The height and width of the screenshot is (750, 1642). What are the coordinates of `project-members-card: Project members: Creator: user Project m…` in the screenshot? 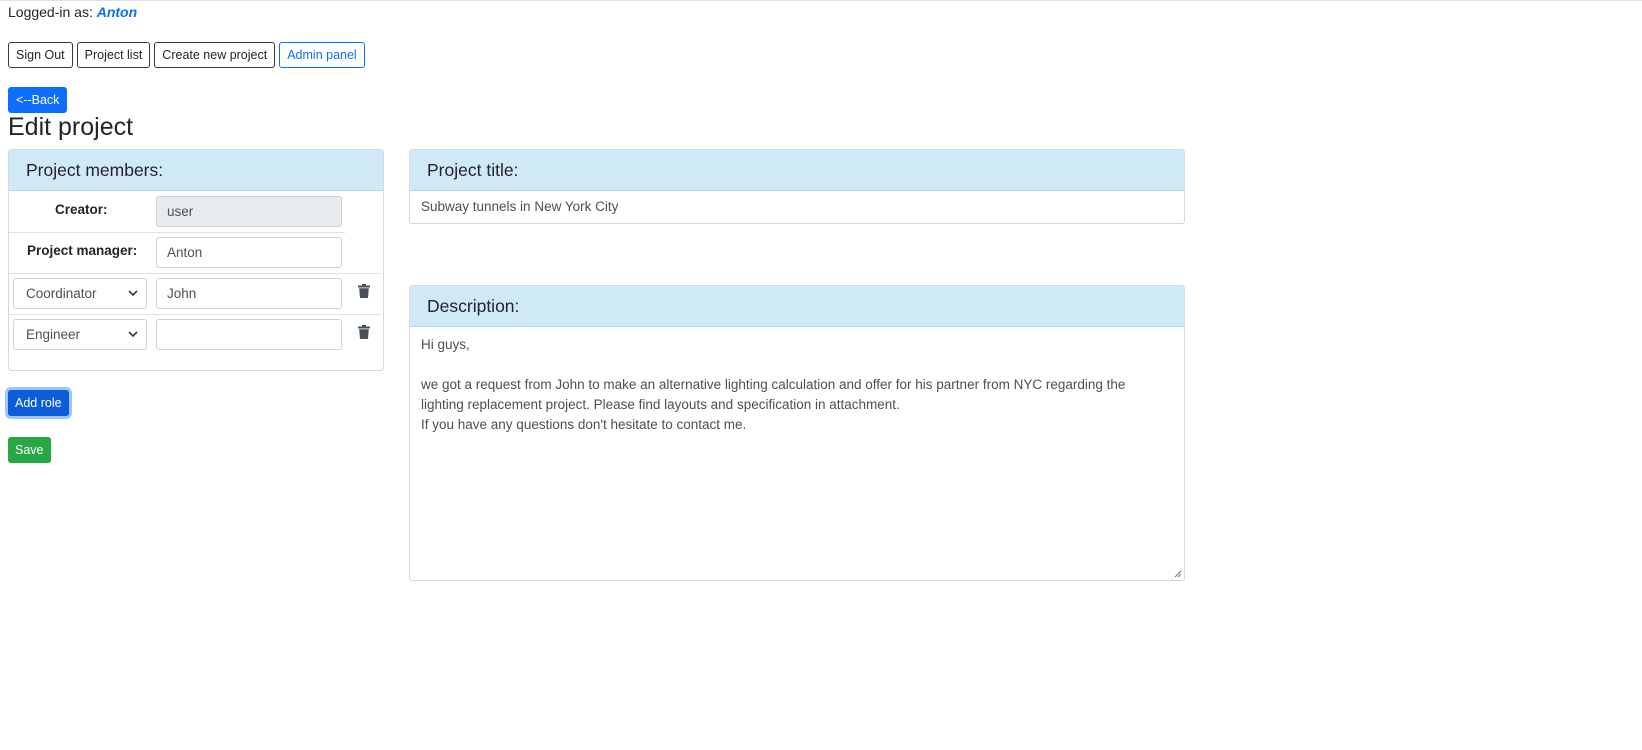 It's located at (196, 260).